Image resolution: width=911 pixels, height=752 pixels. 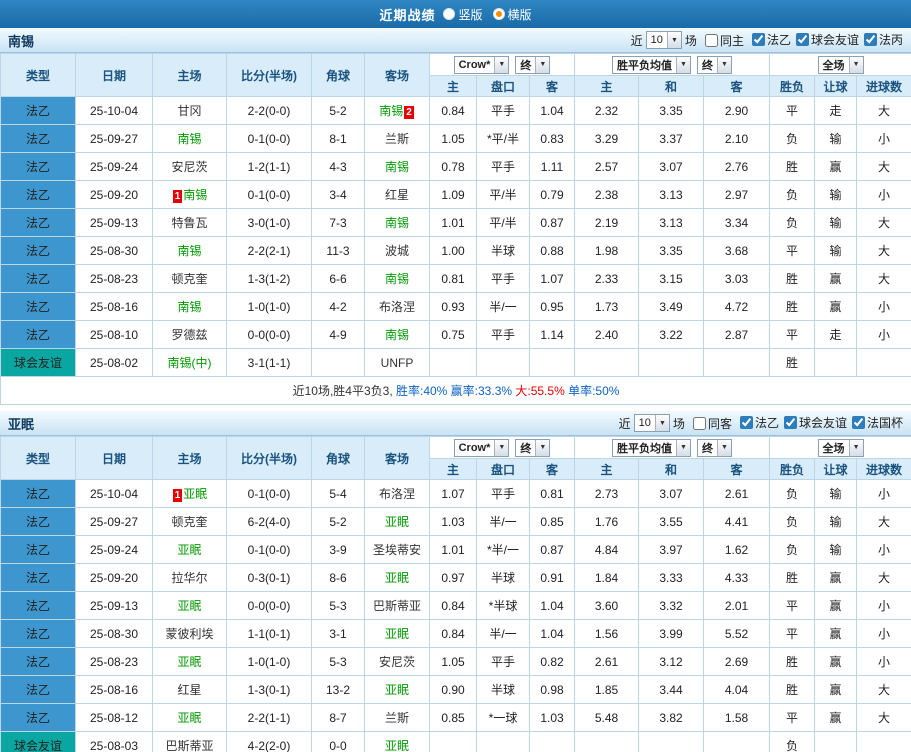 I want to click on away-odds-cell: 0.81, so click(x=552, y=493).